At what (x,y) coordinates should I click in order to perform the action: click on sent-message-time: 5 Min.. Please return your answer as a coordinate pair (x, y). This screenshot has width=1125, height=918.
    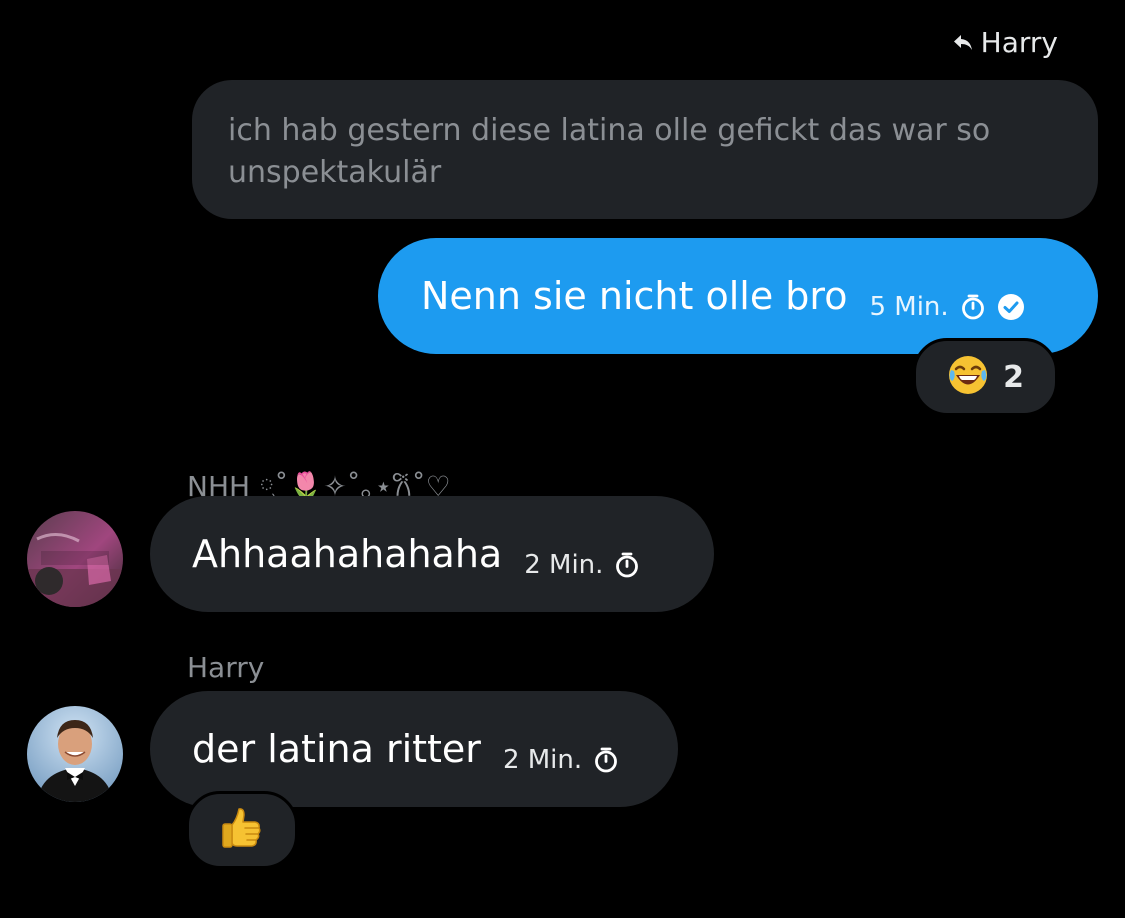
    Looking at the image, I should click on (909, 307).